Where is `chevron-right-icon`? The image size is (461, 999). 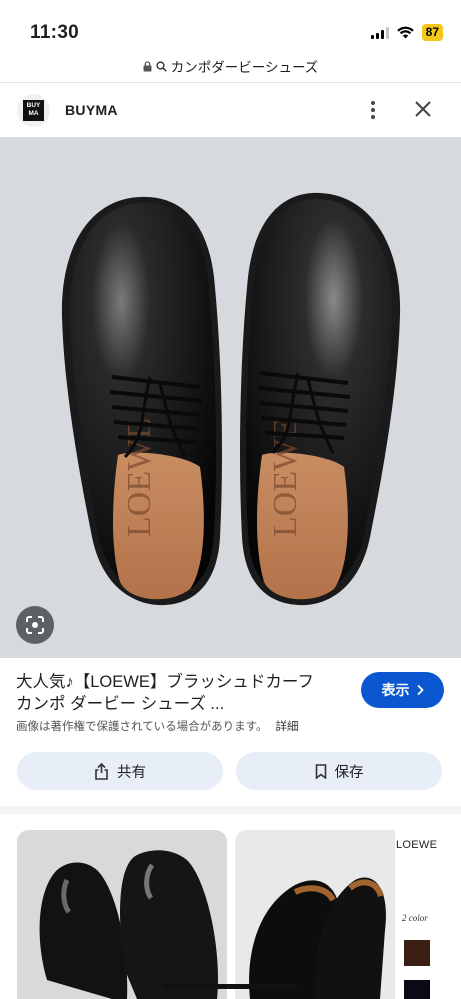 chevron-right-icon is located at coordinates (420, 690).